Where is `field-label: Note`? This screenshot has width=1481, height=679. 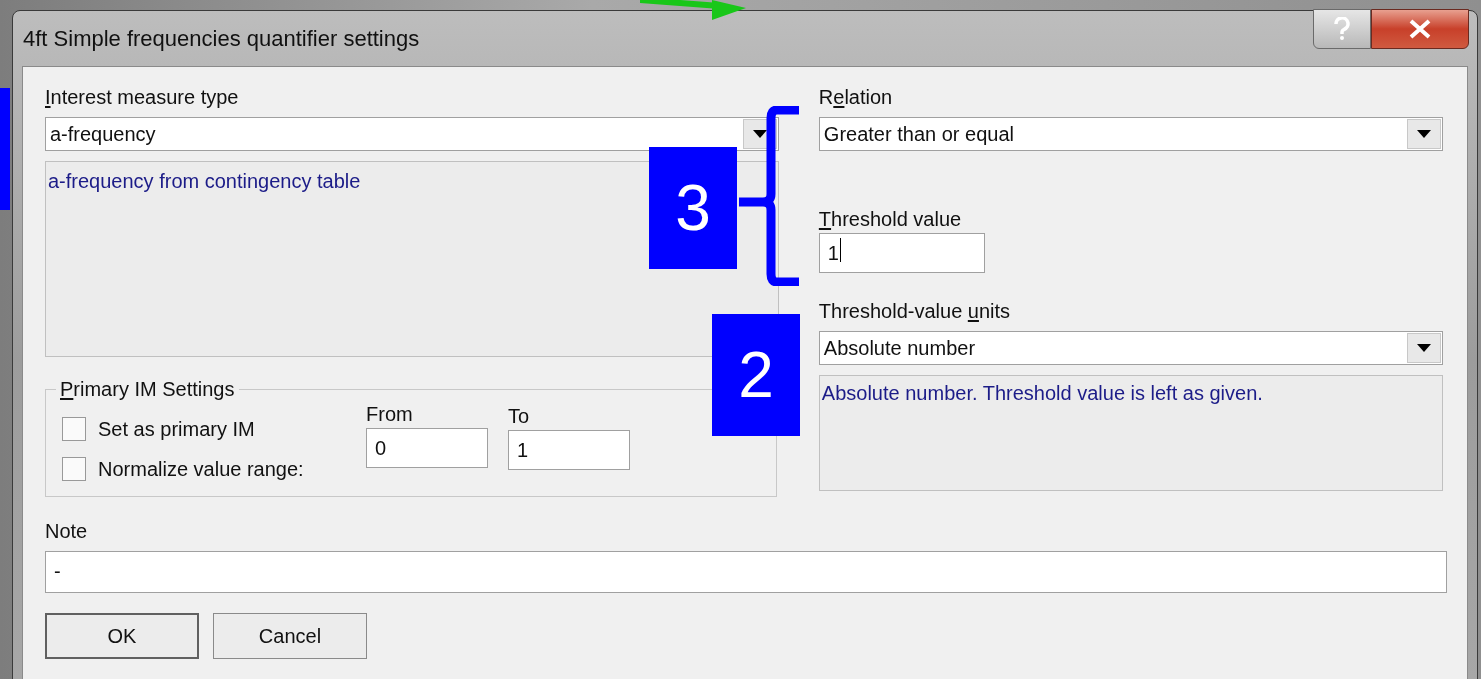 field-label: Note is located at coordinates (66, 531).